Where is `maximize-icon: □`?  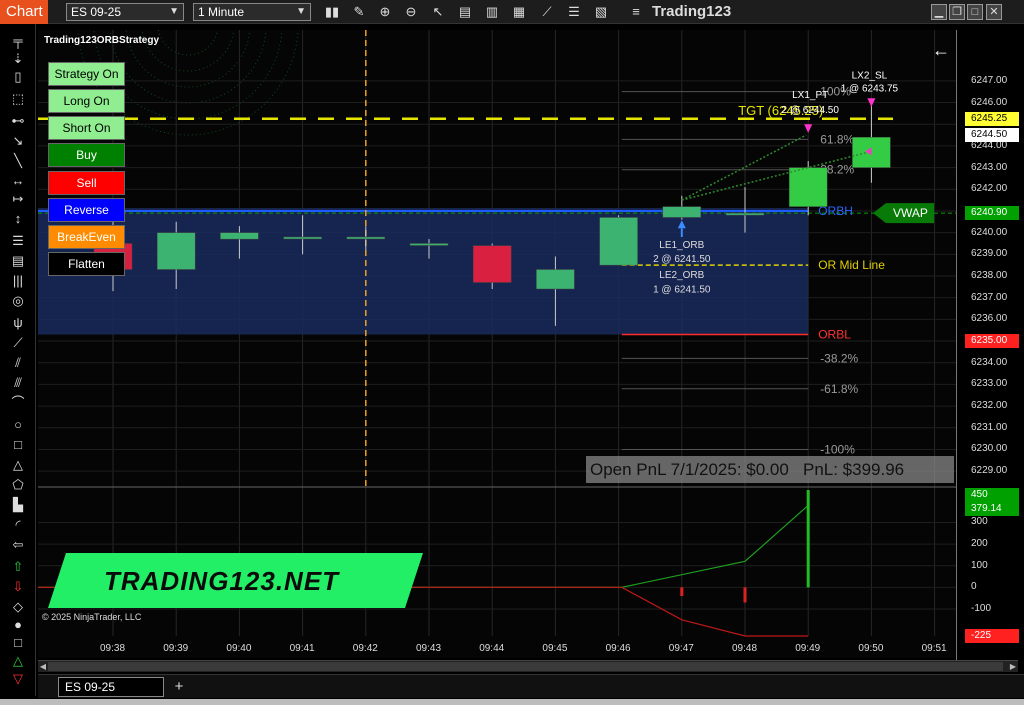 maximize-icon: □ is located at coordinates (975, 12).